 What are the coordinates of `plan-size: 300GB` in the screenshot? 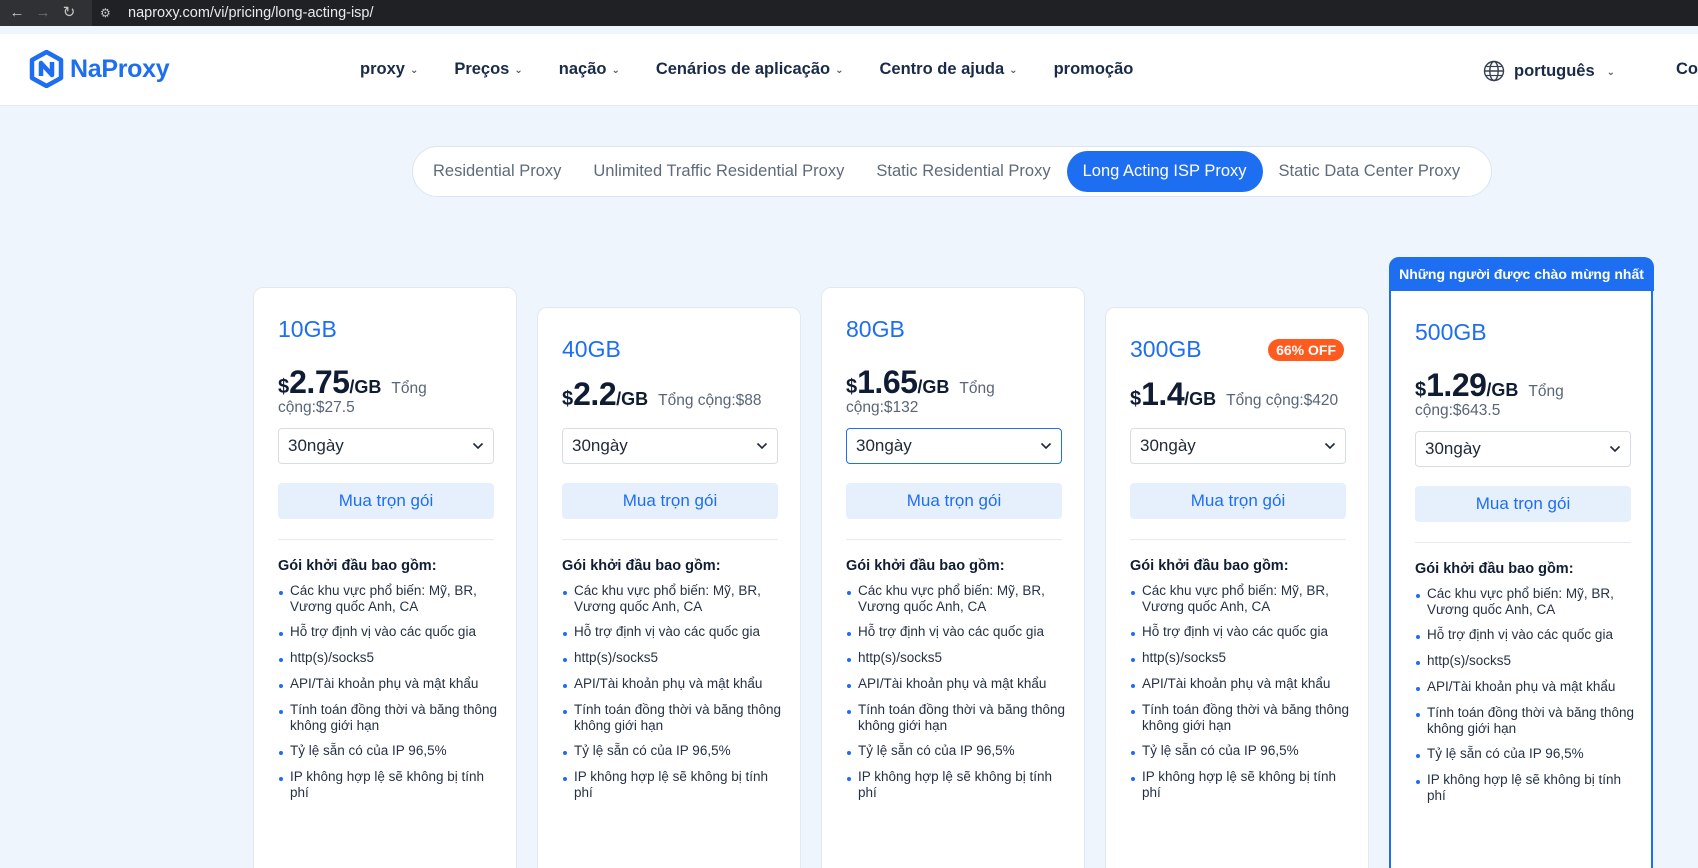 It's located at (1166, 349).